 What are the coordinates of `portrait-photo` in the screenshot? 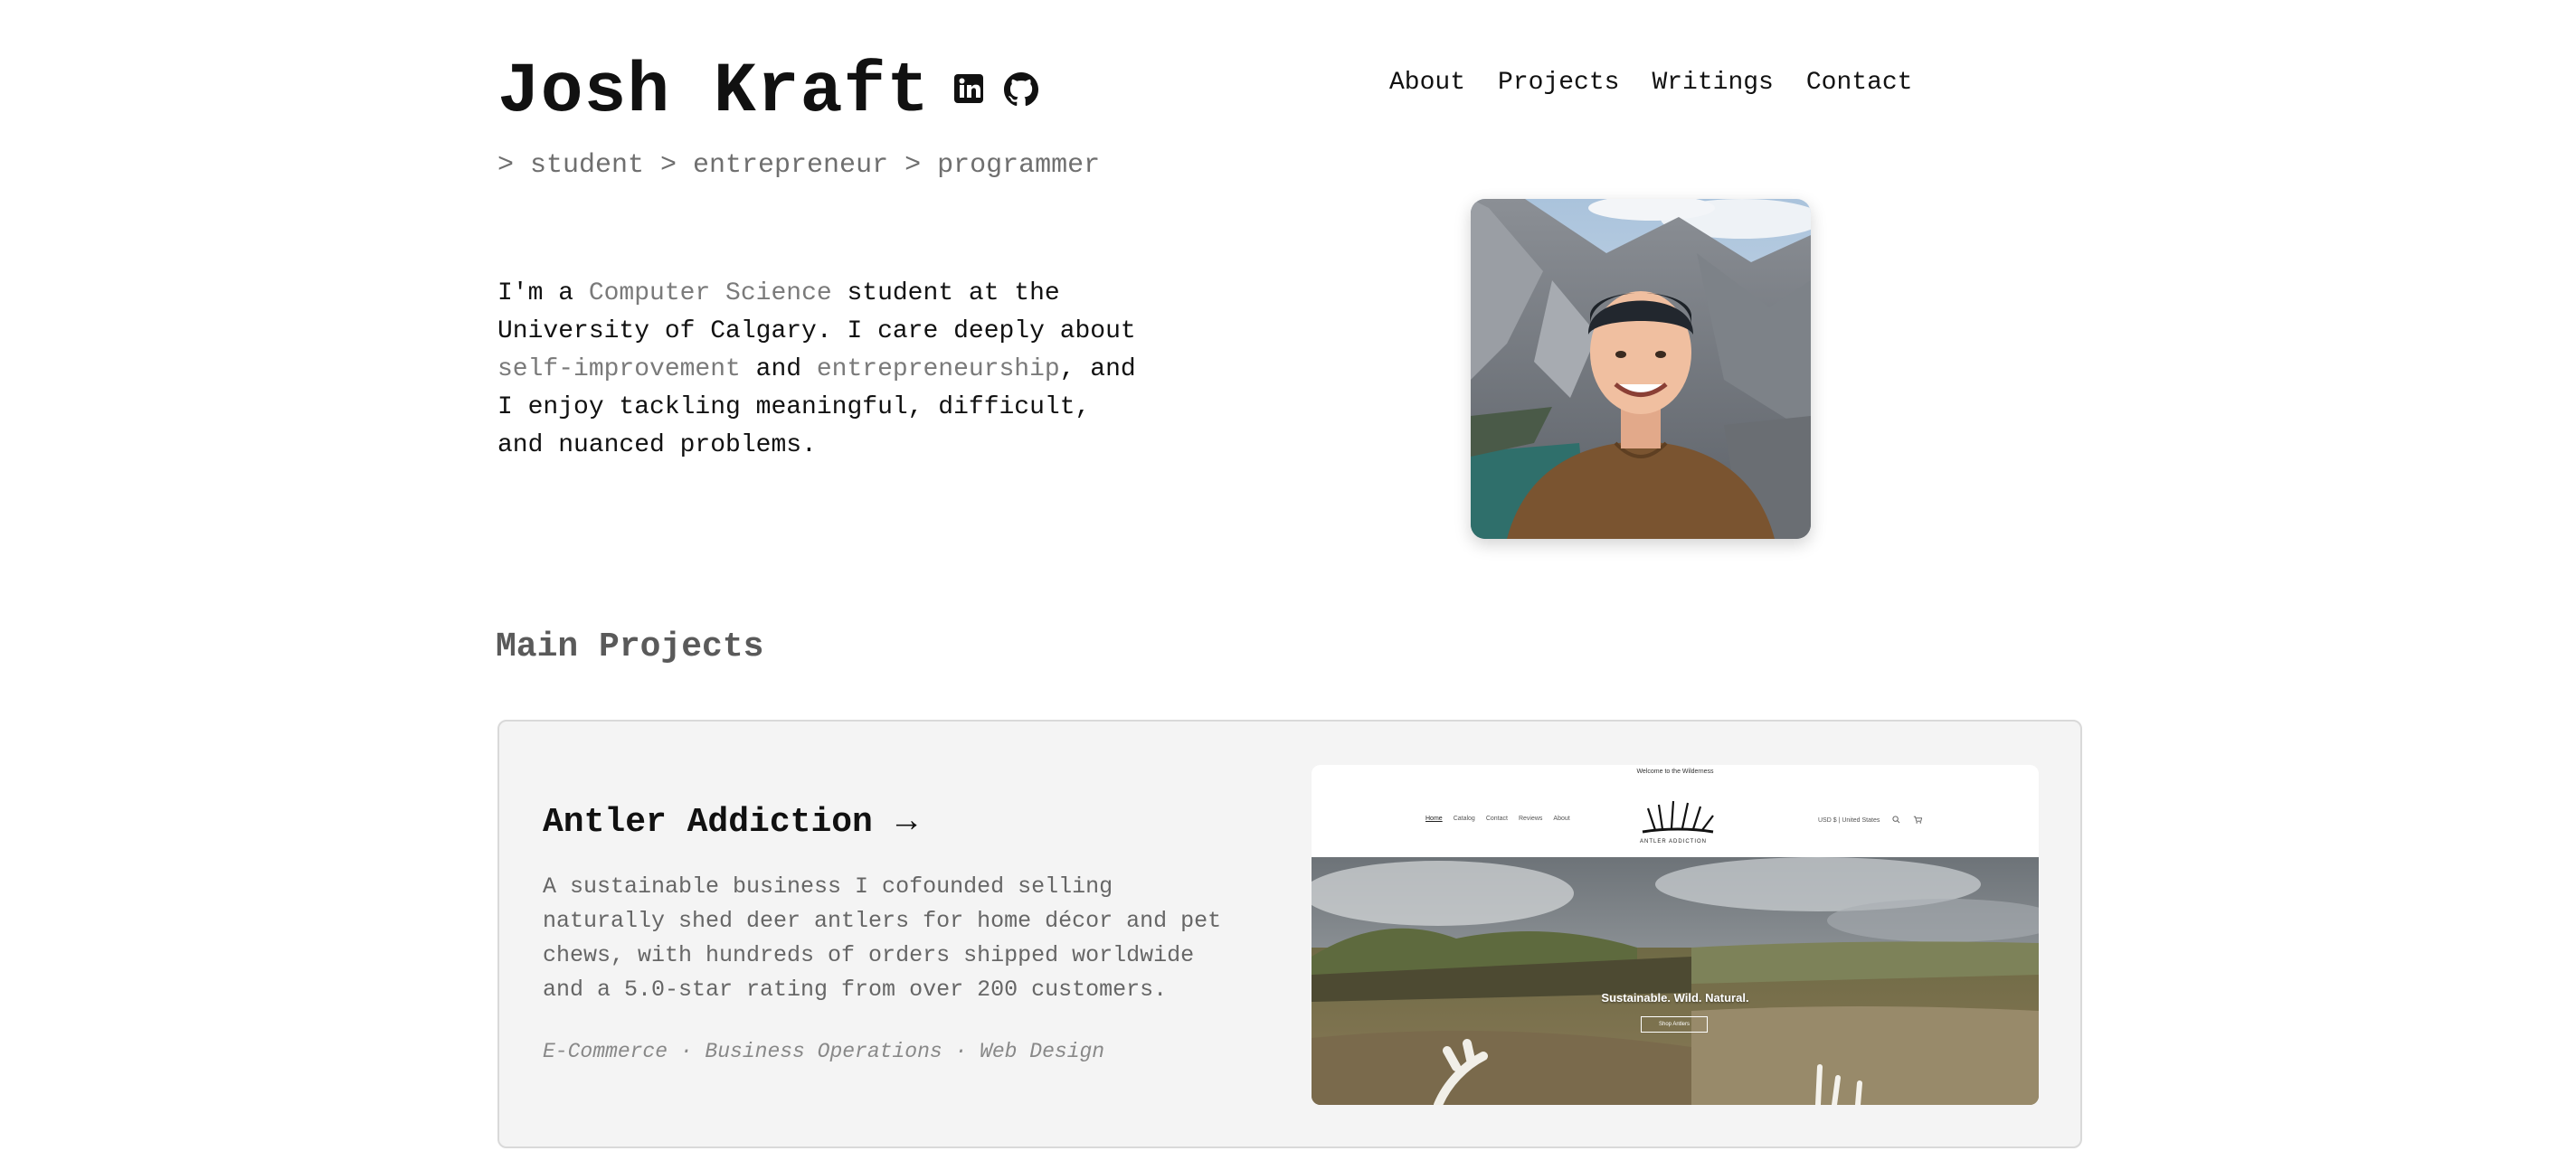 It's located at (1641, 369).